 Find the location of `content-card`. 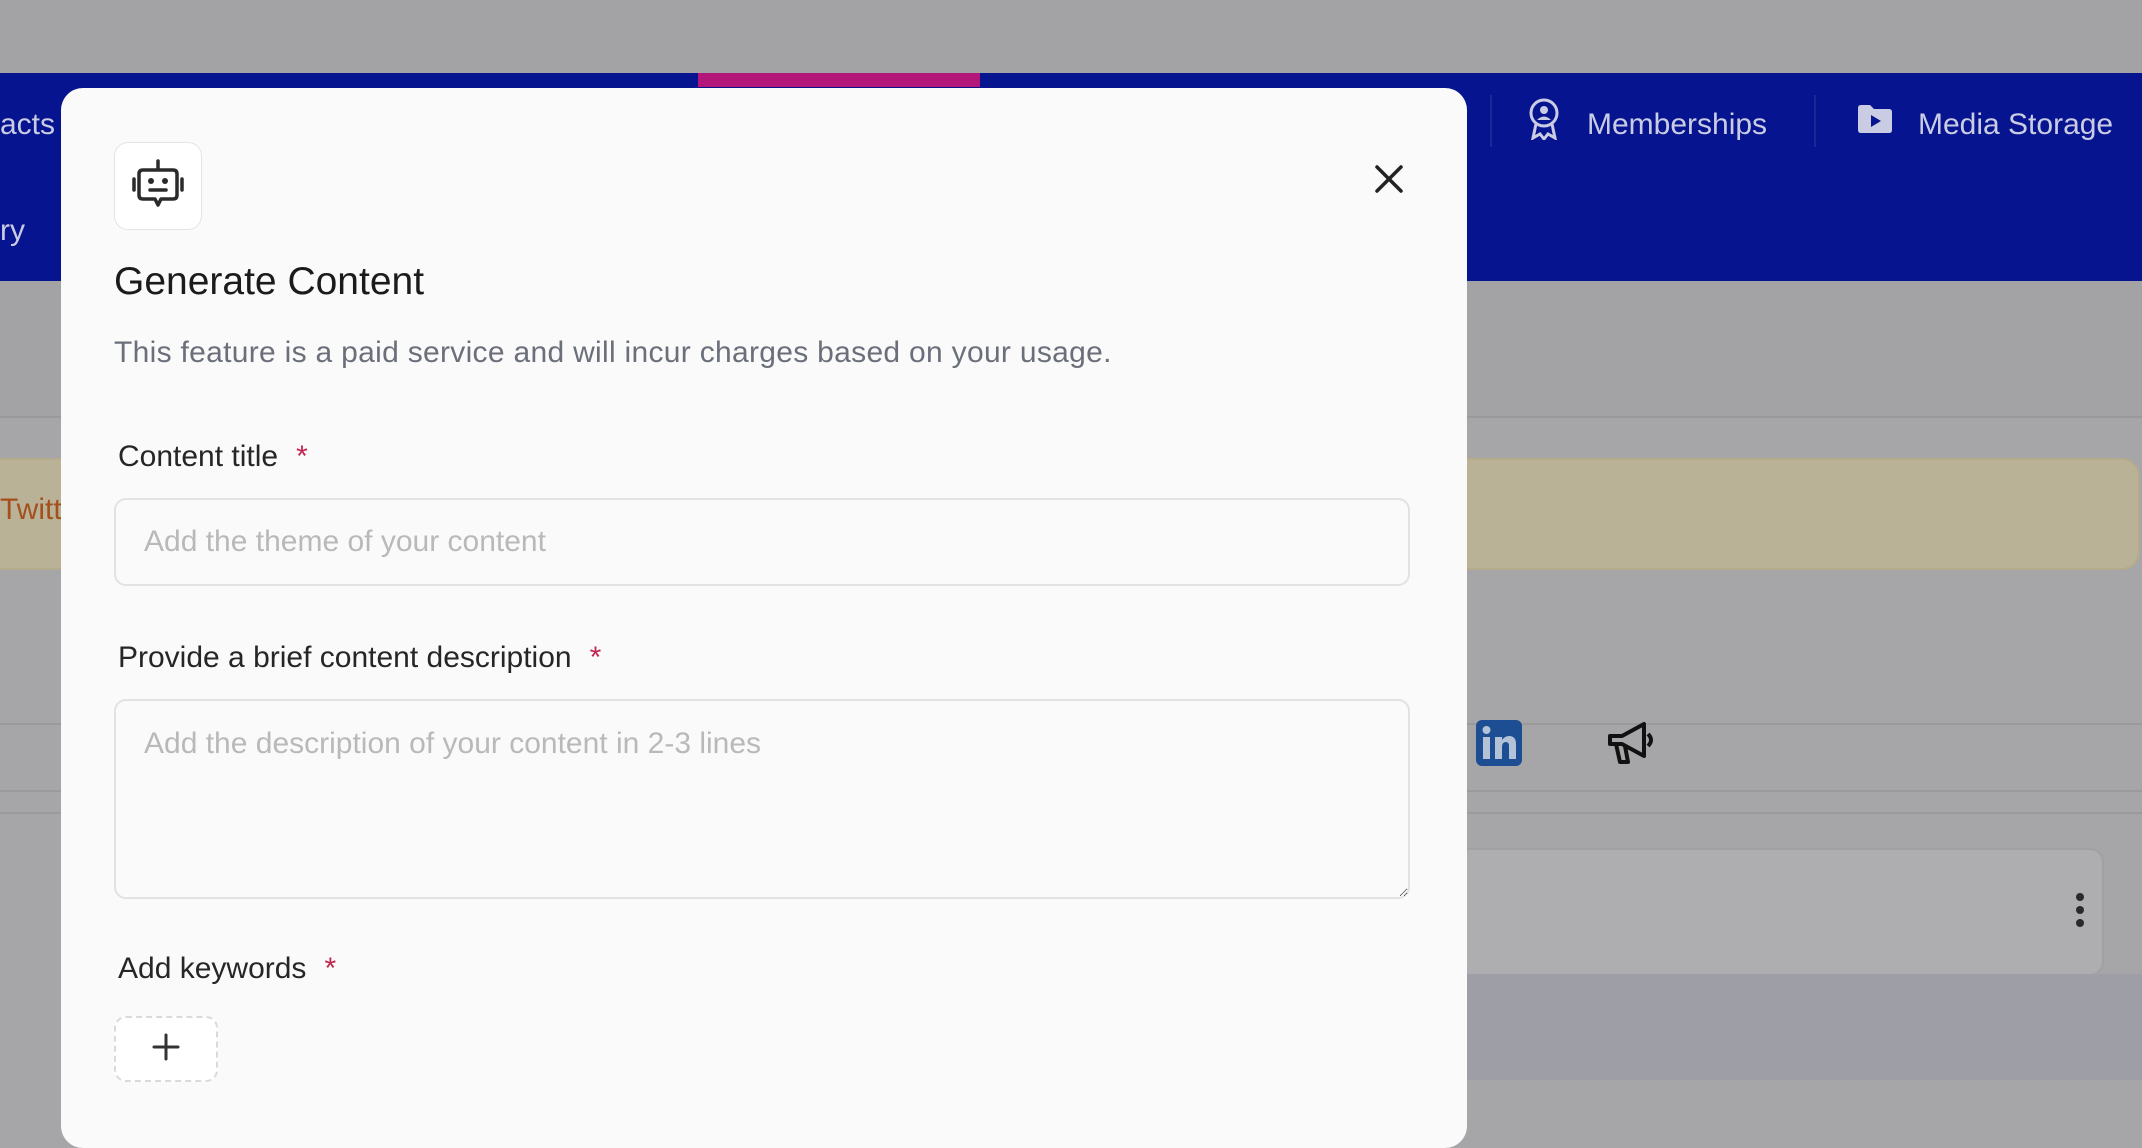

content-card is located at coordinates (1772, 912).